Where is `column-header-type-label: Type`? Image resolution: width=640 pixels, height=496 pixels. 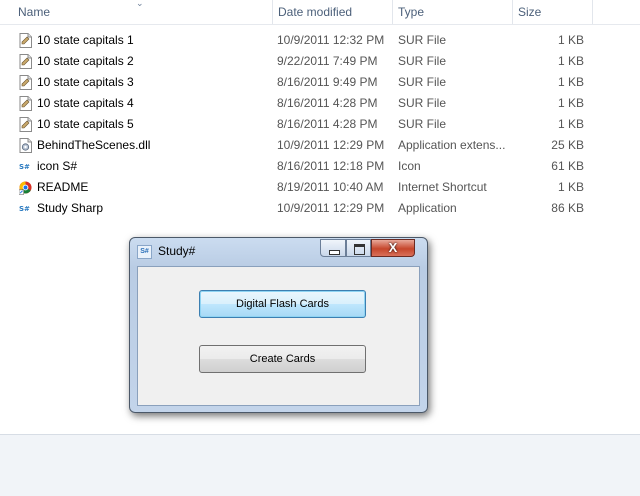 column-header-type-label: Type is located at coordinates (411, 12).